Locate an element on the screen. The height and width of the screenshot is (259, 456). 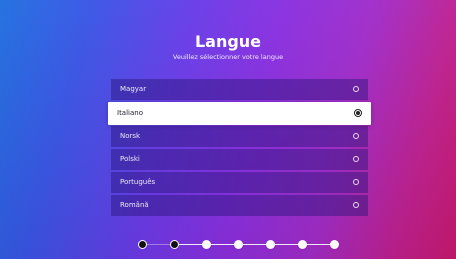
page-subtitle: Veuillez sélectionner votre langue is located at coordinates (228, 57).